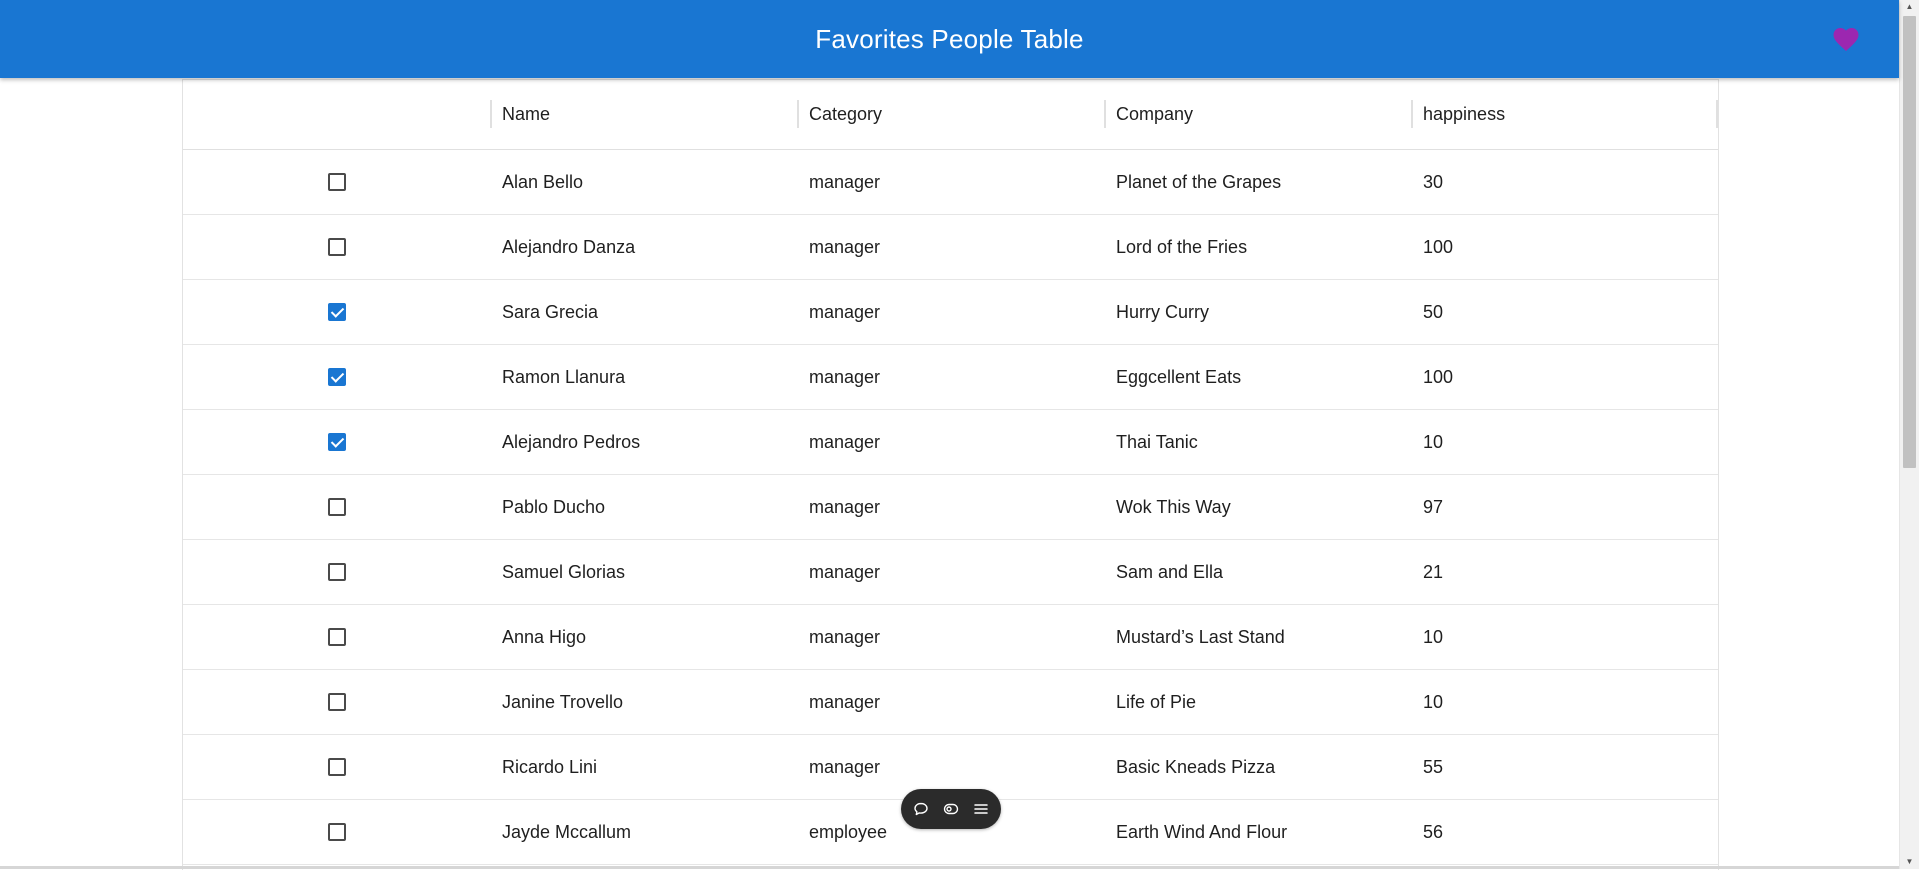  I want to click on cell-name: Anna Higo, so click(643, 637).